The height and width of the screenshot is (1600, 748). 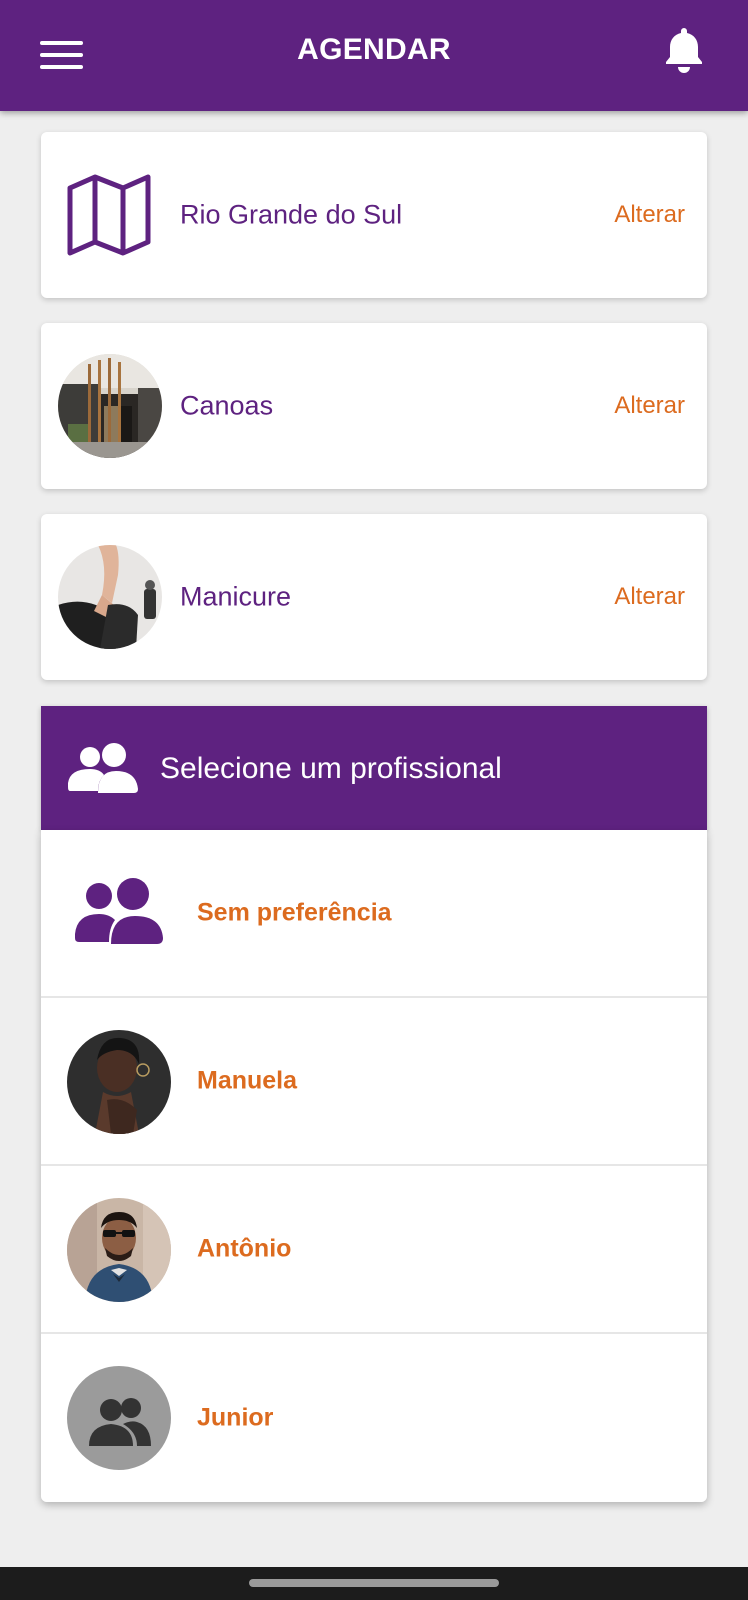 I want to click on system-nav-bar, so click(x=374, y=1583).